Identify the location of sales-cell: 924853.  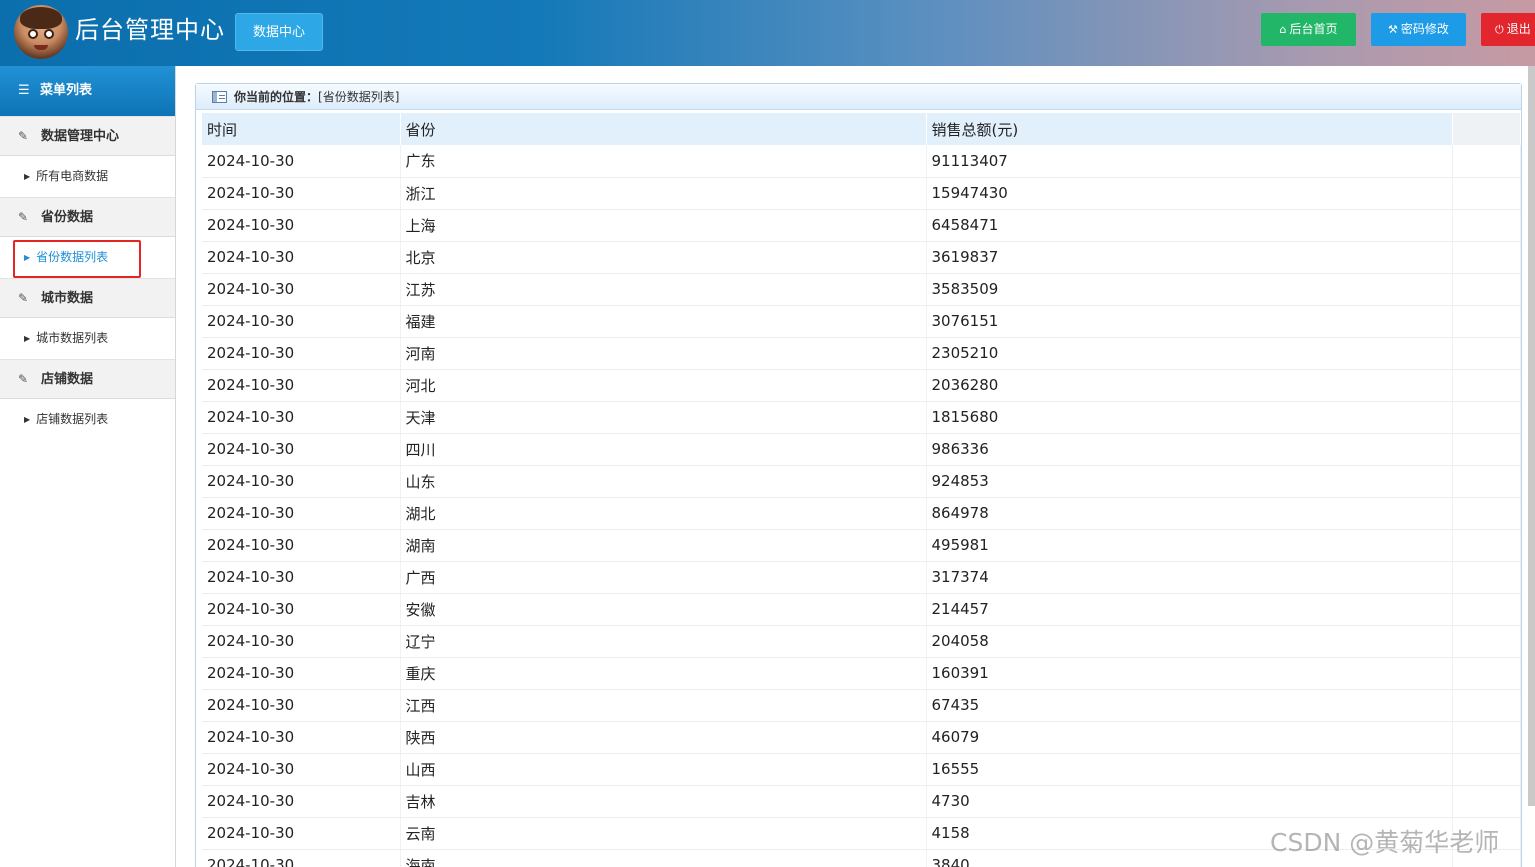
(1189, 481).